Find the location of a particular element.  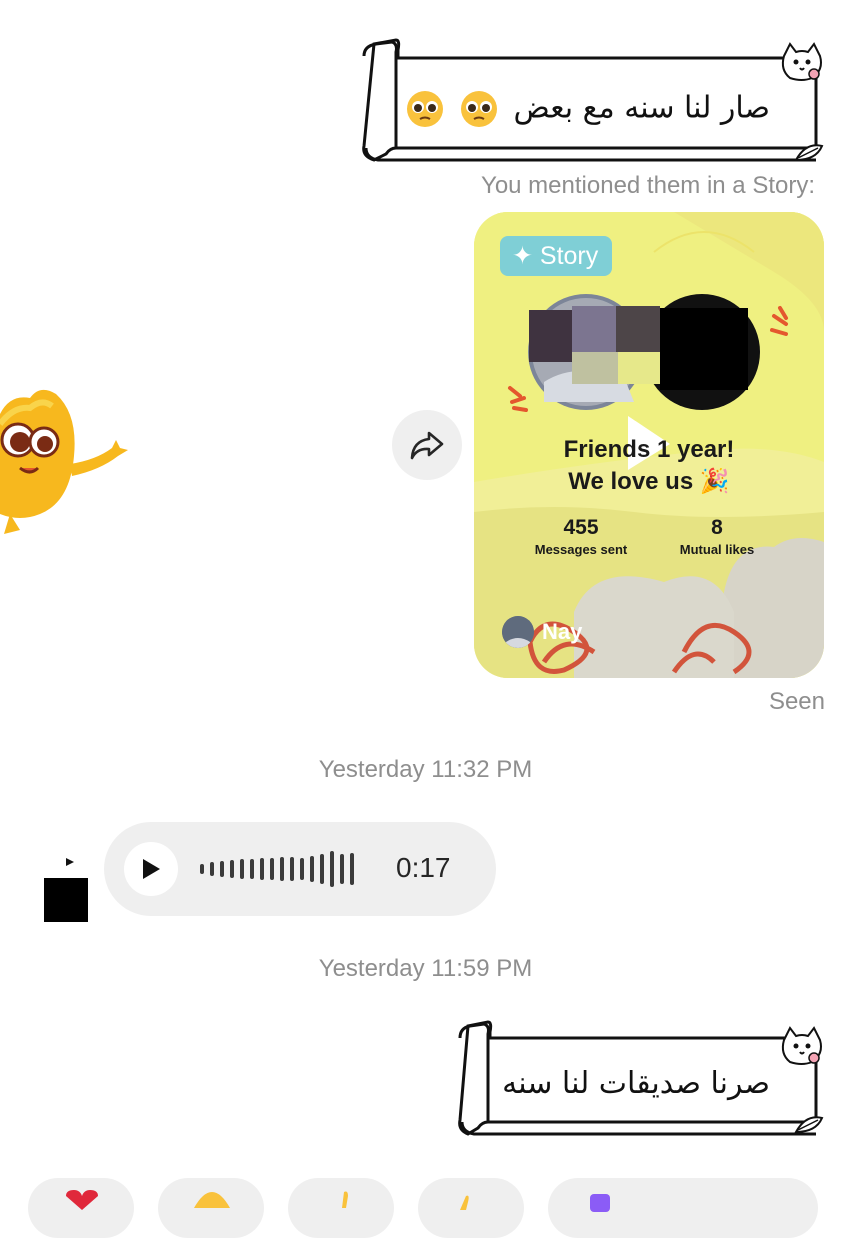

seen-label: Seen is located at coordinates (796, 701).